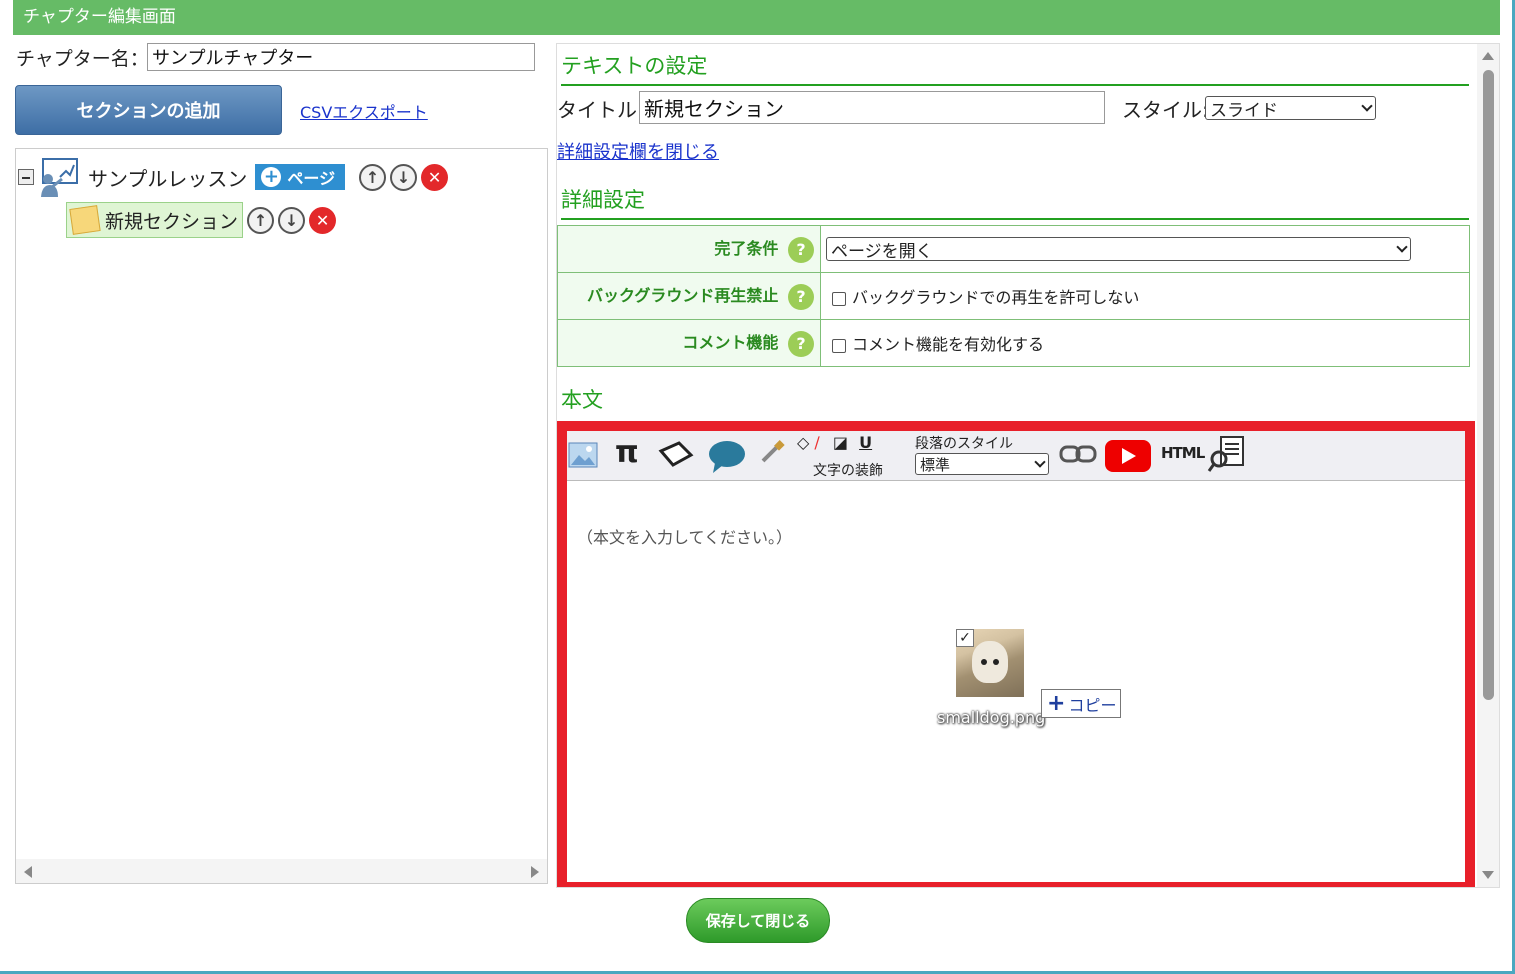 The width and height of the screenshot is (1515, 974). I want to click on shape-icon, so click(676, 456).